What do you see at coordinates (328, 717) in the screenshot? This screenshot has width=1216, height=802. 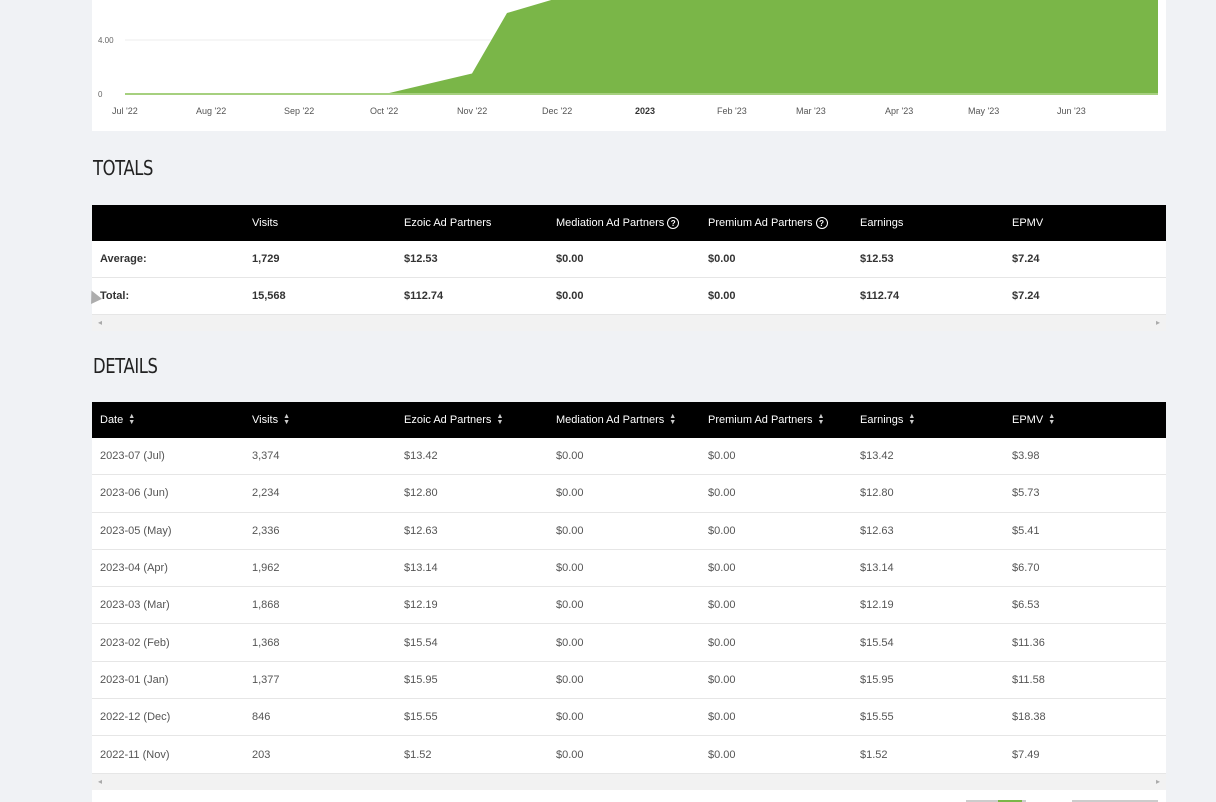 I see `details-cell-visits: 846` at bounding box center [328, 717].